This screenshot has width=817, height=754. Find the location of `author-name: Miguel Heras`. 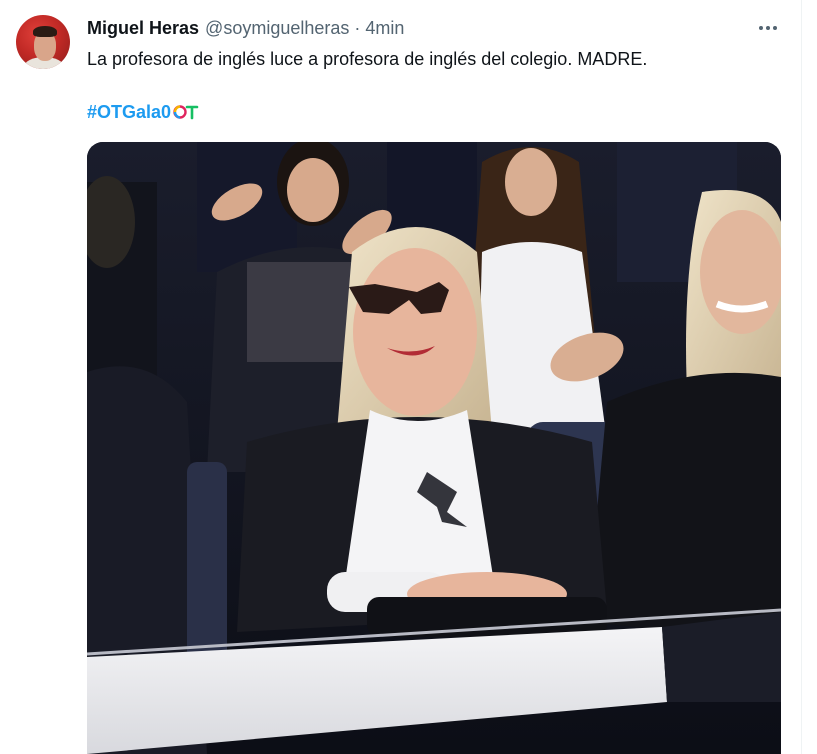

author-name: Miguel Heras is located at coordinates (143, 28).